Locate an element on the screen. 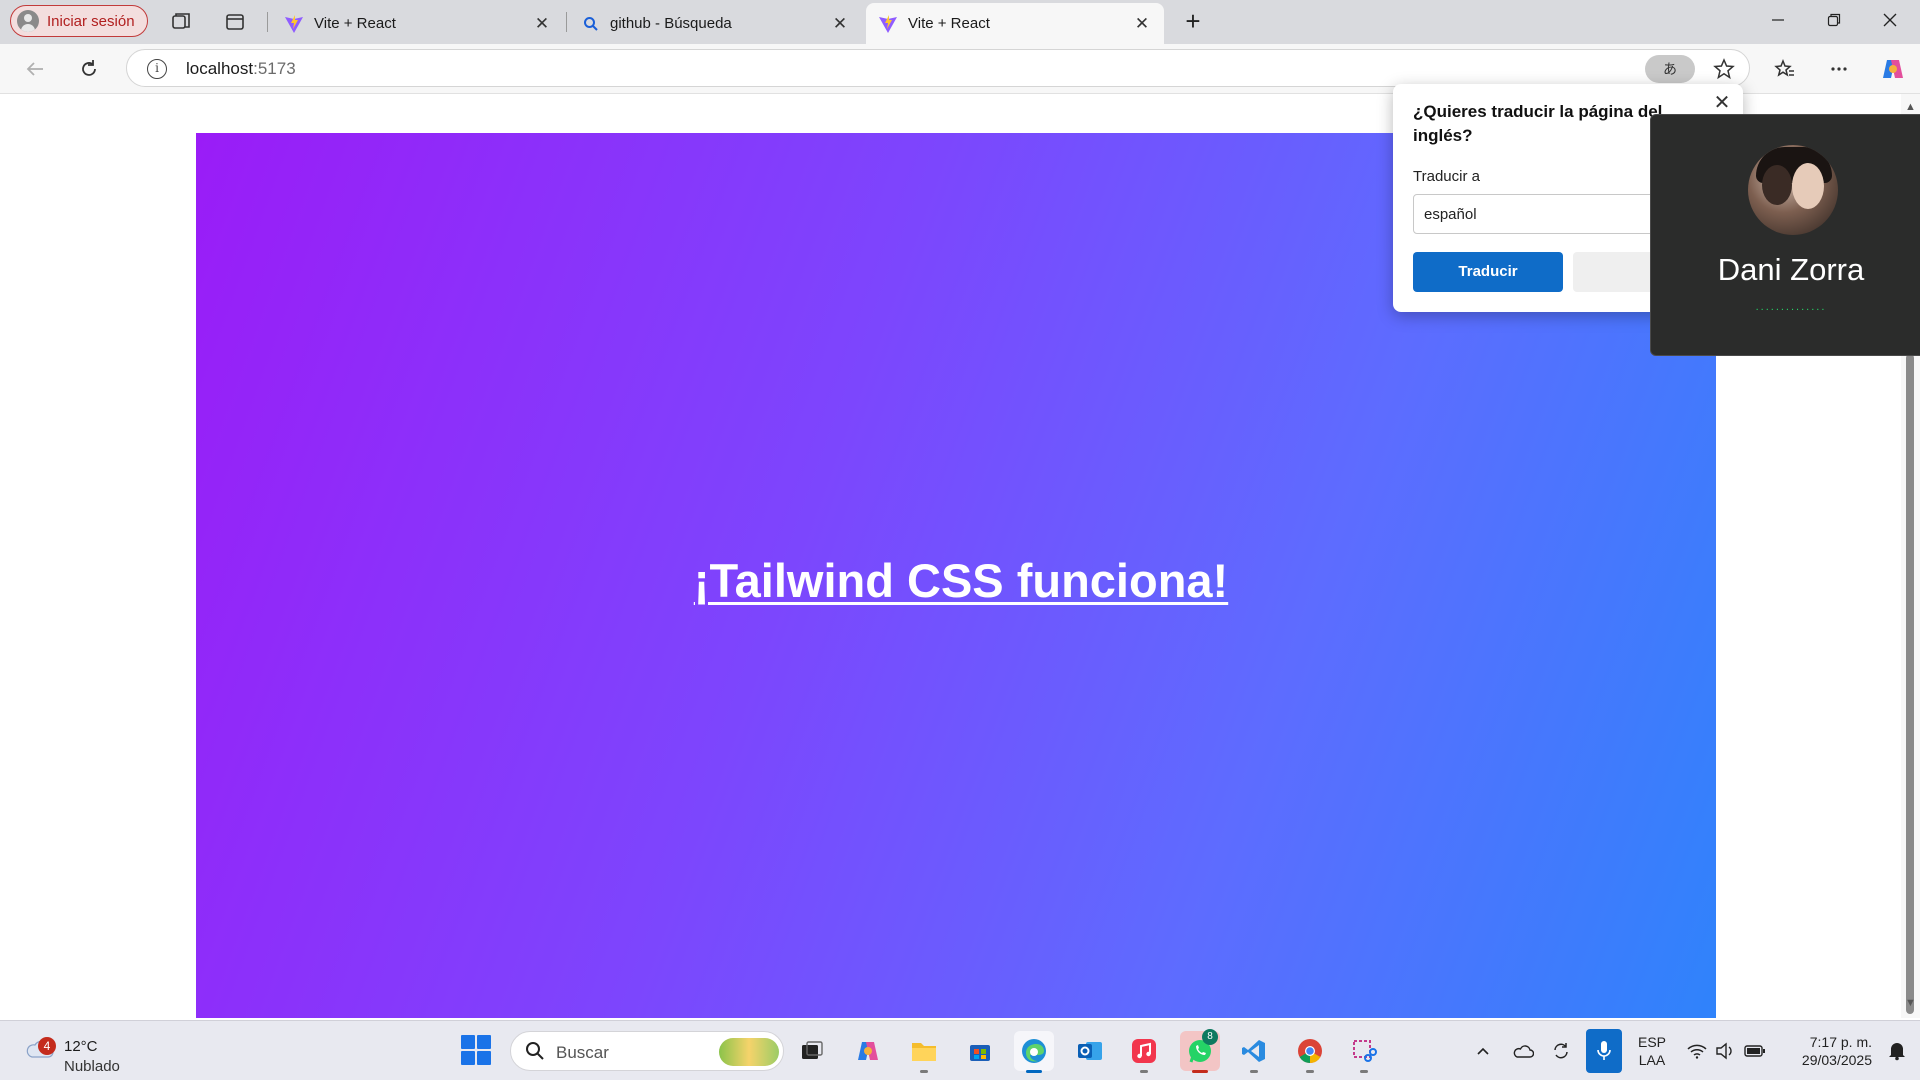 This screenshot has height=1080, width=1920. tab-github-search: github - Búsqueda ✕ is located at coordinates (716, 23).